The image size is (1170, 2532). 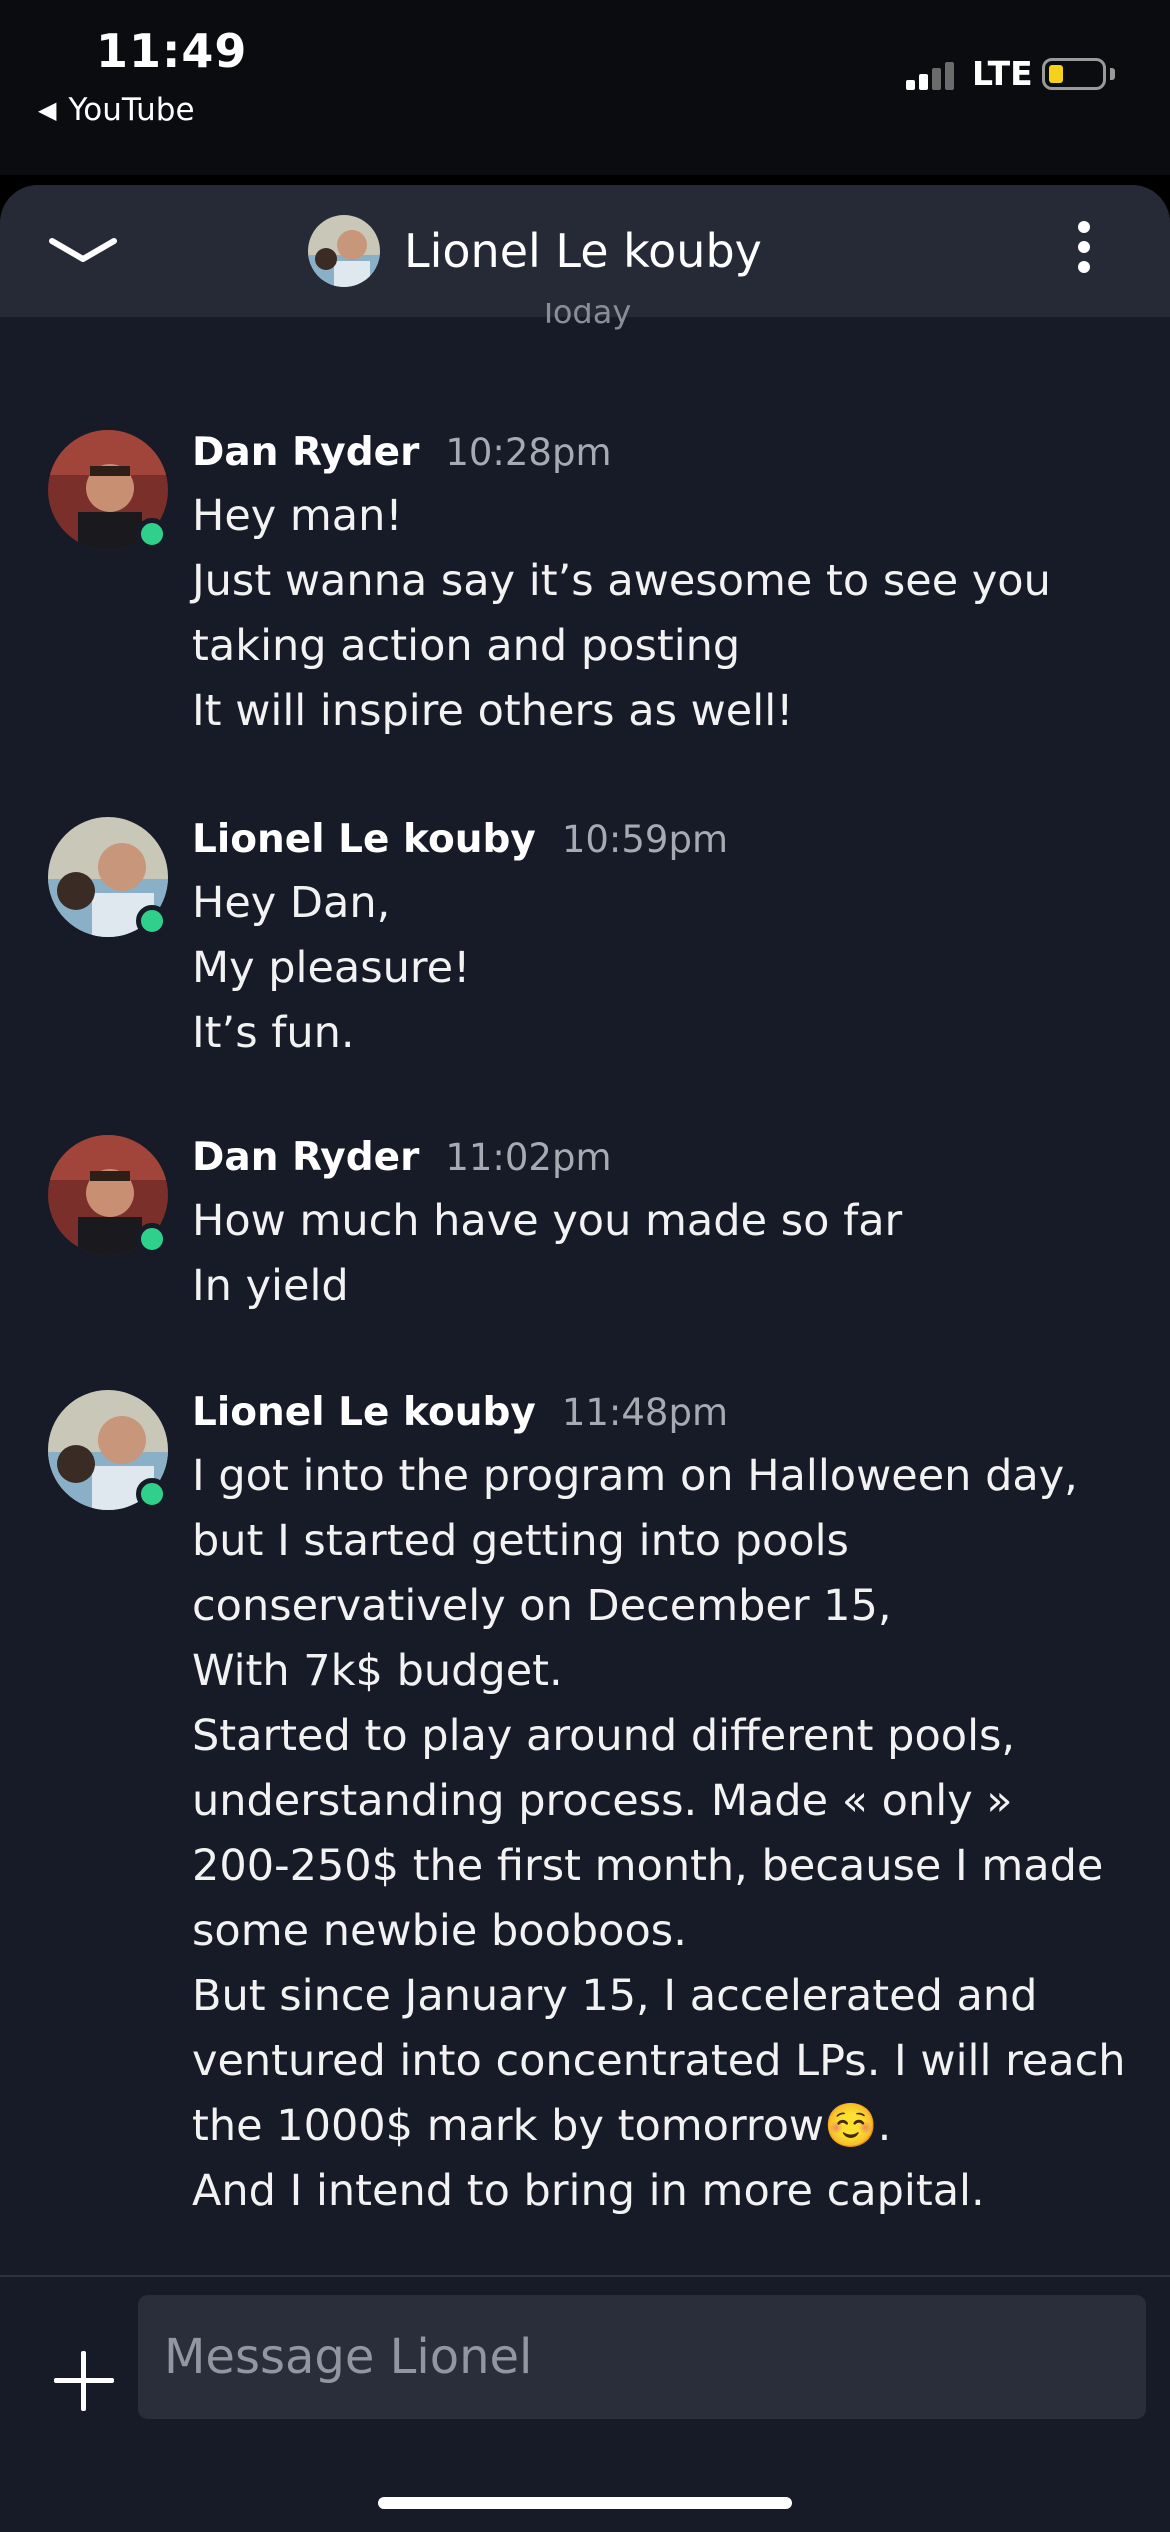 I want to click on message-line: In yield, so click(x=270, y=1286).